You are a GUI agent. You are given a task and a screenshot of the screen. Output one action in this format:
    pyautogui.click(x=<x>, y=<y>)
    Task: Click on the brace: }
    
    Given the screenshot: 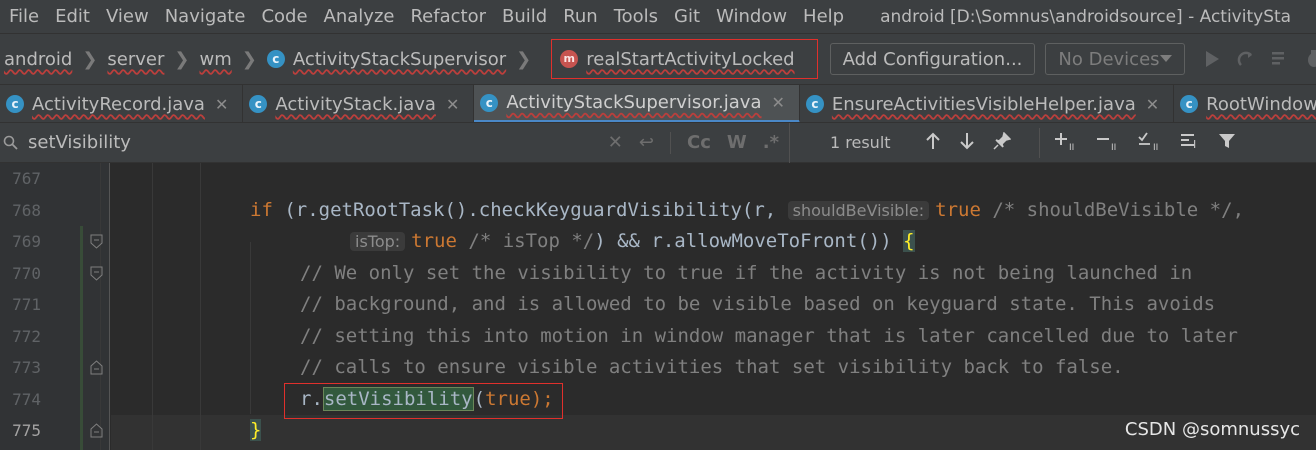 What is the action you would take?
    pyautogui.click(x=256, y=430)
    